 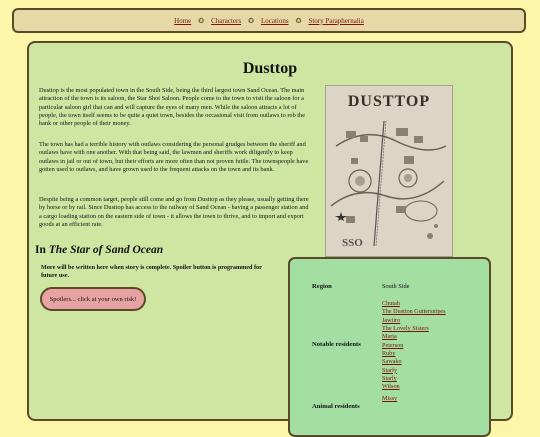 I want to click on map-title: DUSTTOP, so click(x=389, y=101).